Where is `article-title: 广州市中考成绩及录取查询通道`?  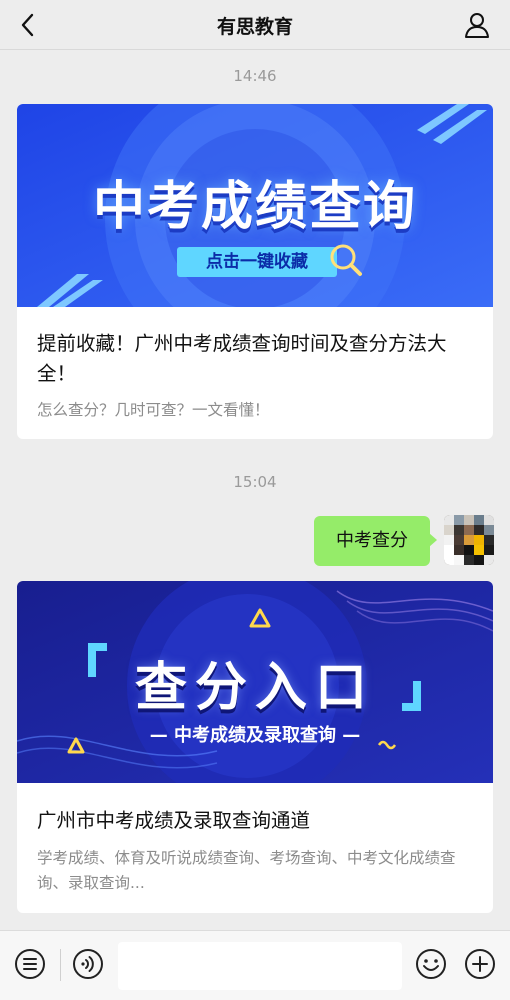
article-title: 广州市中考成绩及录取查询通道 is located at coordinates (174, 820).